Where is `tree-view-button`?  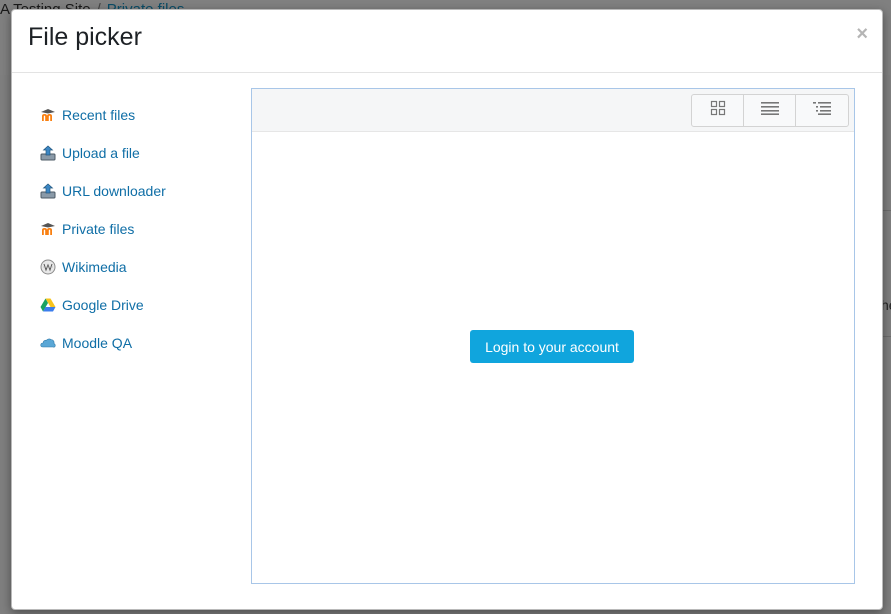
tree-view-button is located at coordinates (822, 110).